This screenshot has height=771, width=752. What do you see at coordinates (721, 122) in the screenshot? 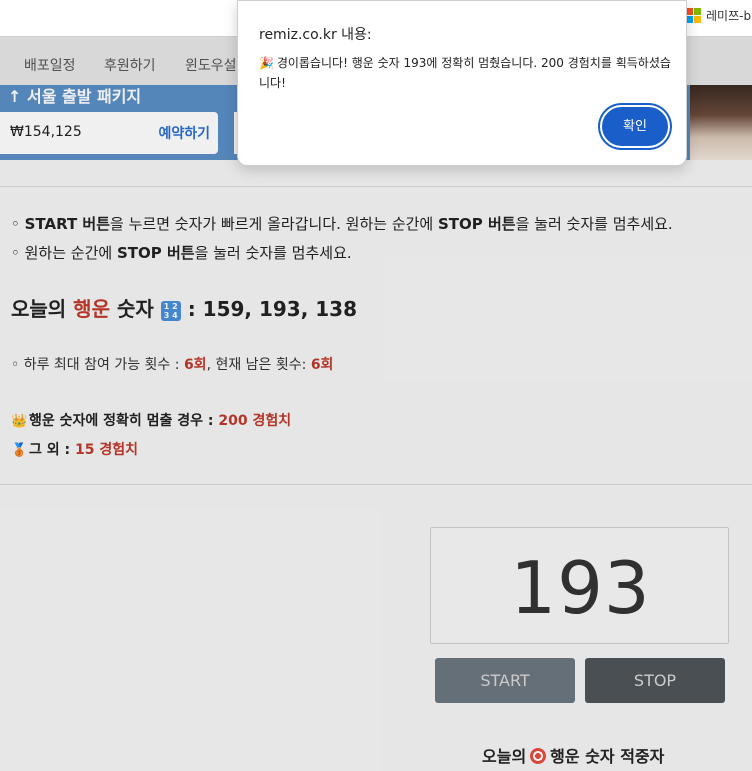
I see `ad-photo` at bounding box center [721, 122].